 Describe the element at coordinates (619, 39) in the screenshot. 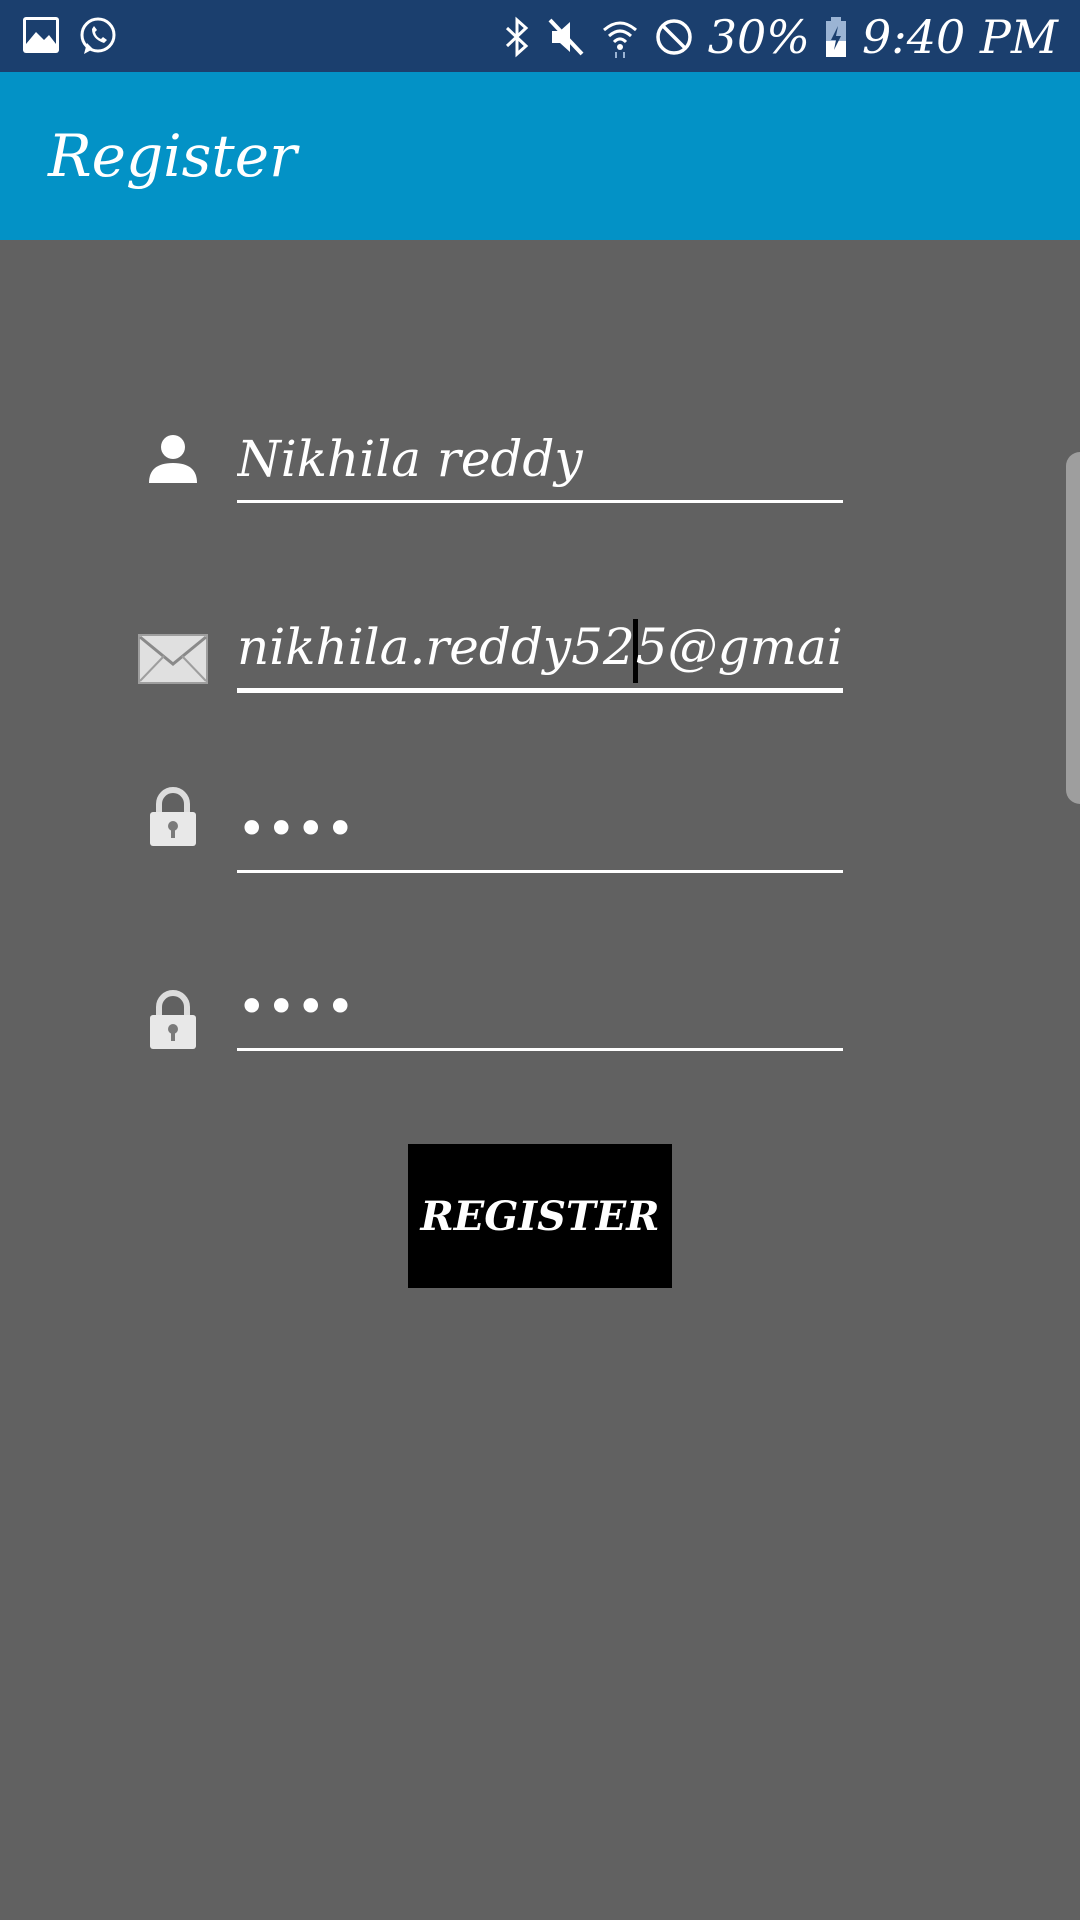

I see `wifi-icon` at that location.